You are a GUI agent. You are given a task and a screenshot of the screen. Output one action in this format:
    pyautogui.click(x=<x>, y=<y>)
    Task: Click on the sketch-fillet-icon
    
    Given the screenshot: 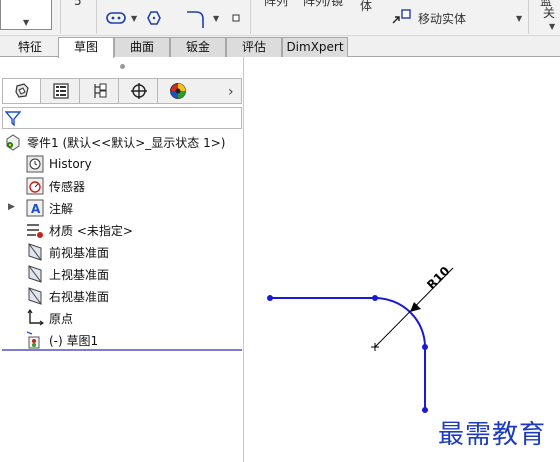 What is the action you would take?
    pyautogui.click(x=196, y=19)
    